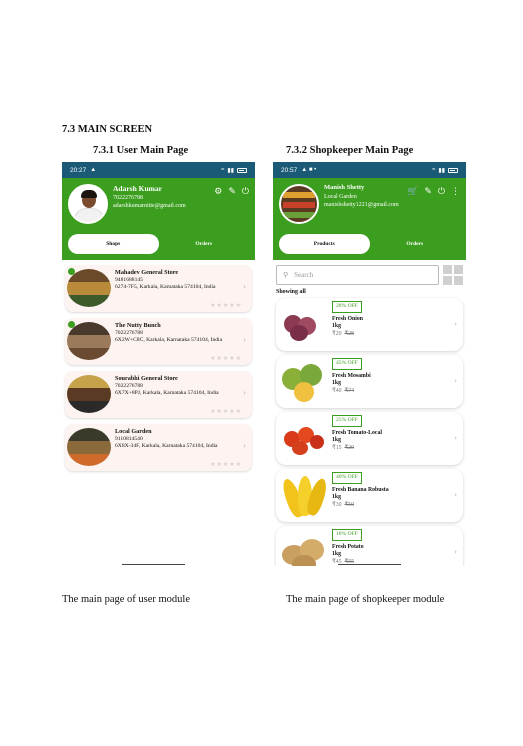 Image resolution: width=523 pixels, height=746 pixels. What do you see at coordinates (347, 478) in the screenshot?
I see `discount-badge: 40% OFF` at bounding box center [347, 478].